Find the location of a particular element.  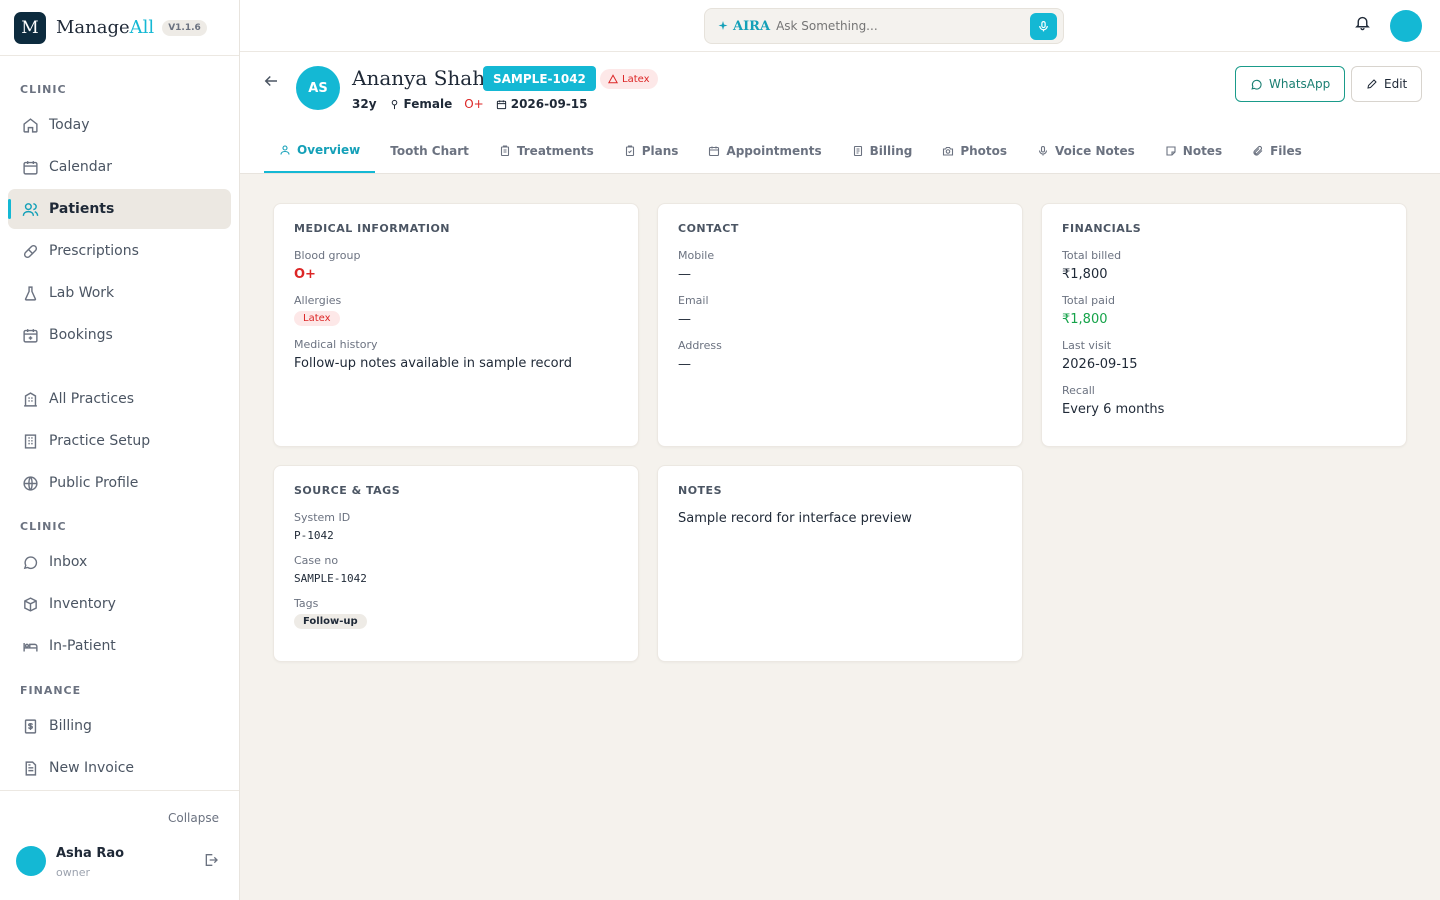

tab-notes: Notes is located at coordinates (1193, 150).